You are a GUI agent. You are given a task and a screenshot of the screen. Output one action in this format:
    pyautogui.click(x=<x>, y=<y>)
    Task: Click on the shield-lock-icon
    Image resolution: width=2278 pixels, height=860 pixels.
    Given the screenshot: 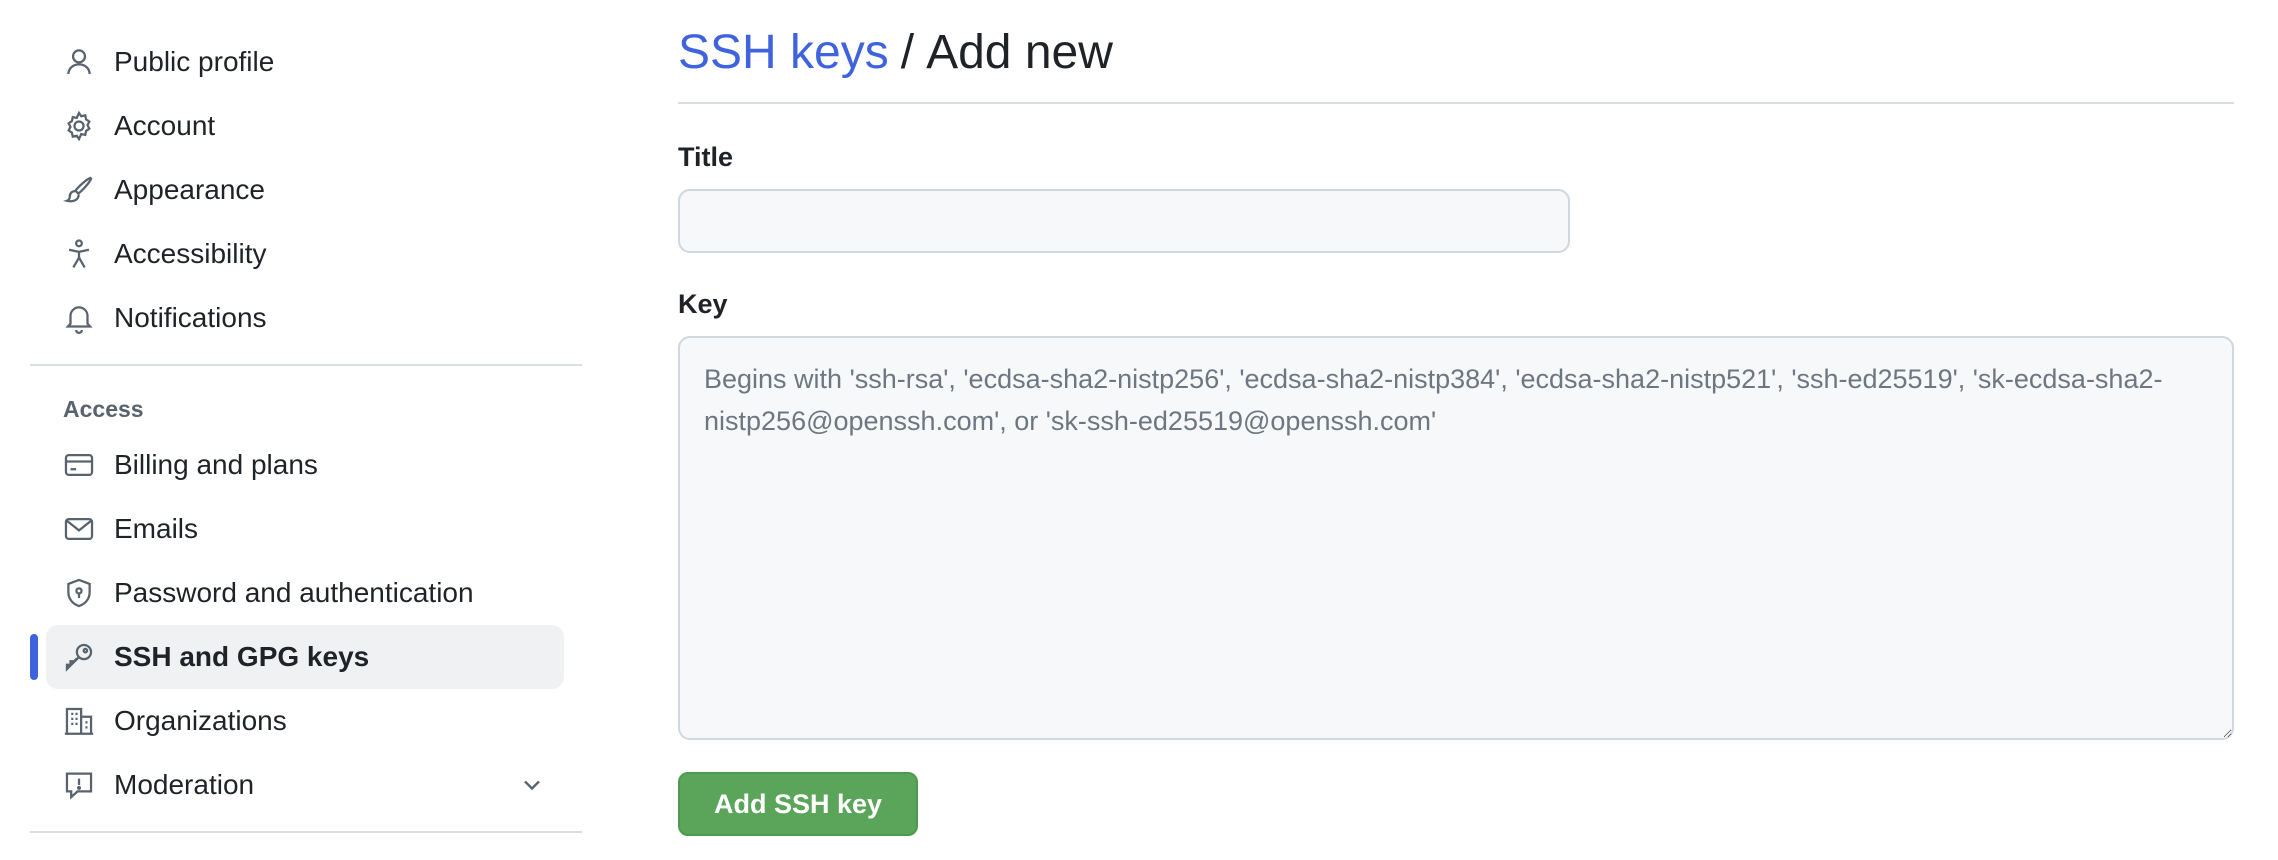 What is the action you would take?
    pyautogui.click(x=79, y=593)
    